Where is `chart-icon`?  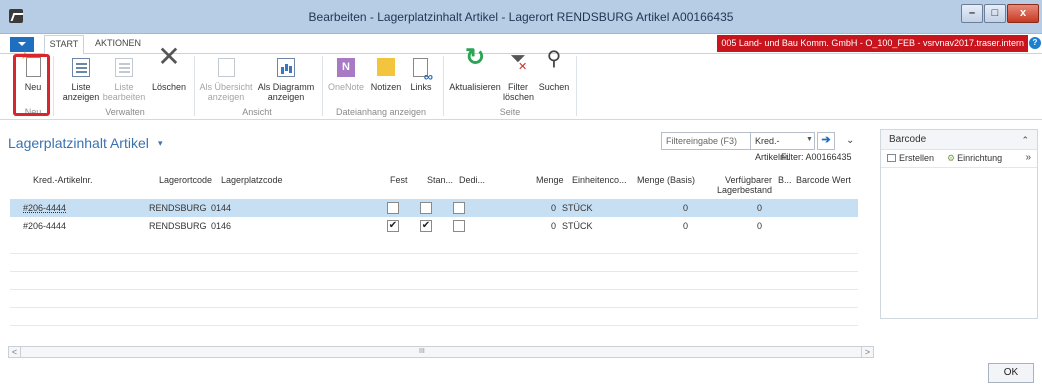 chart-icon is located at coordinates (286, 67).